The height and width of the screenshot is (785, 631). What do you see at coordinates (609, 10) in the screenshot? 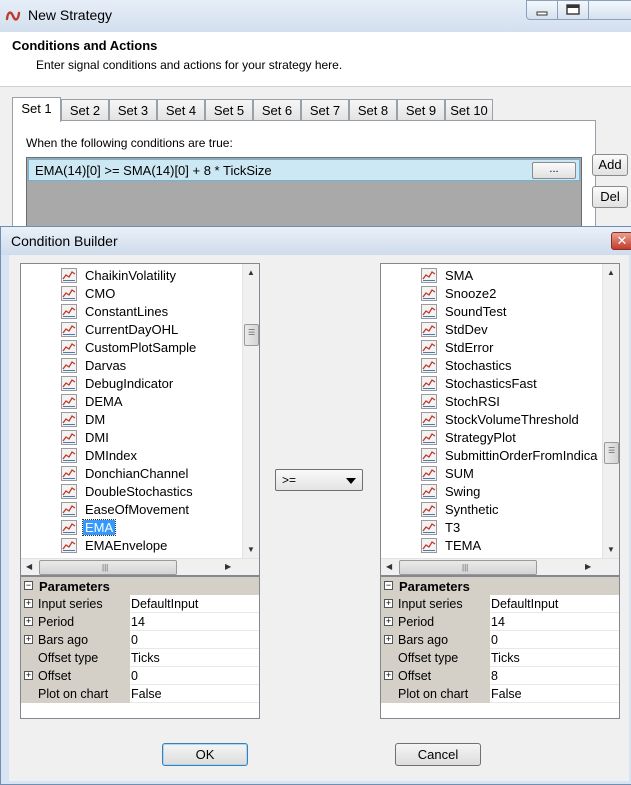
I see `close-window-button` at bounding box center [609, 10].